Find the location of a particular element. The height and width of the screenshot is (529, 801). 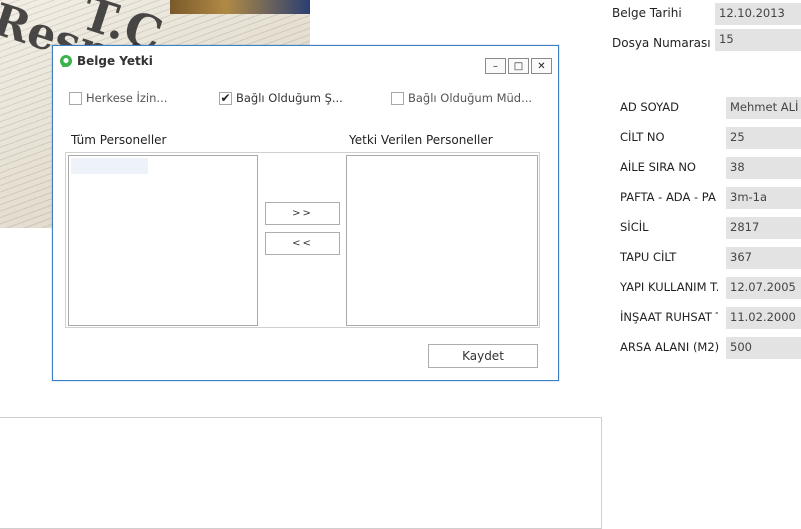

checkmark-icon: ✔ is located at coordinates (225, 98).